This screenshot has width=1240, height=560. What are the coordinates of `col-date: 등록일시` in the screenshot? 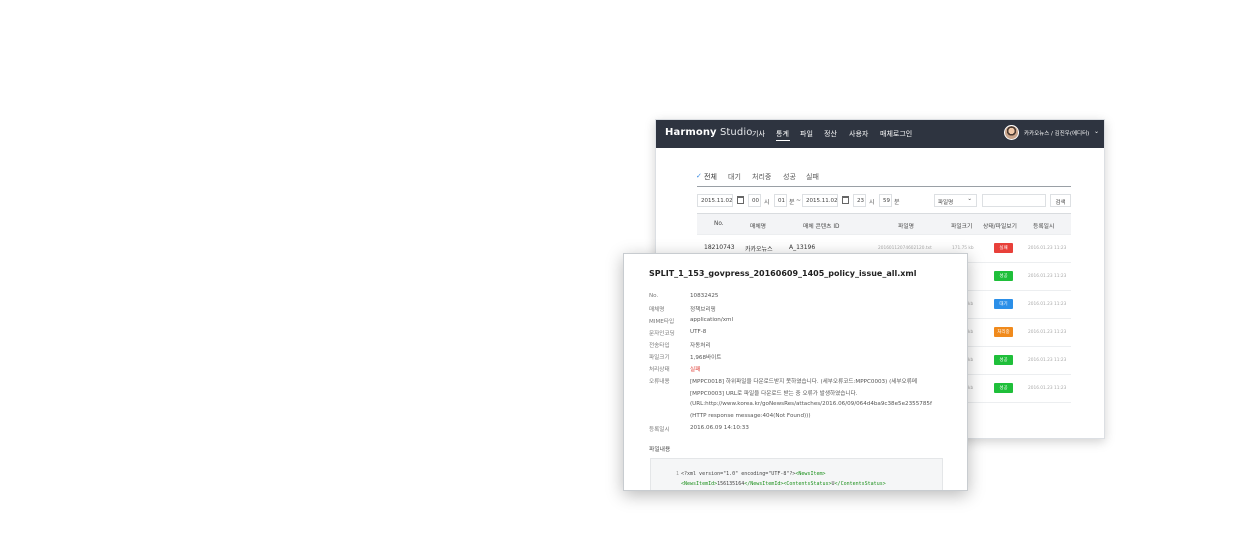 It's located at (1044, 227).